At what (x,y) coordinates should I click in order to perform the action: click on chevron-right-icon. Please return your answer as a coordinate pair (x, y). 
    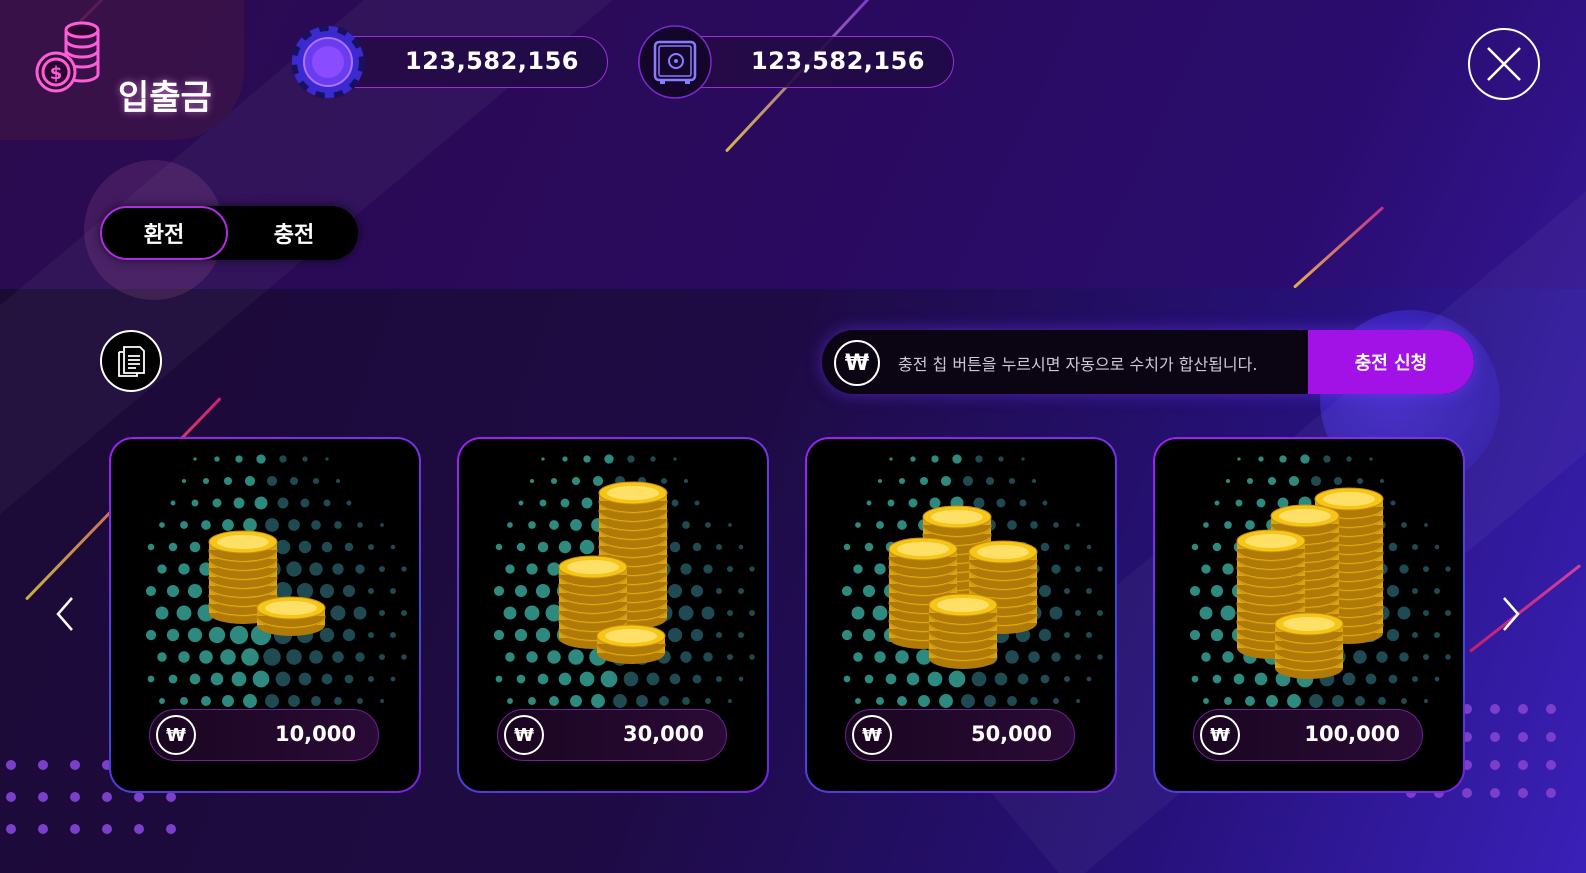
    Looking at the image, I should click on (1511, 614).